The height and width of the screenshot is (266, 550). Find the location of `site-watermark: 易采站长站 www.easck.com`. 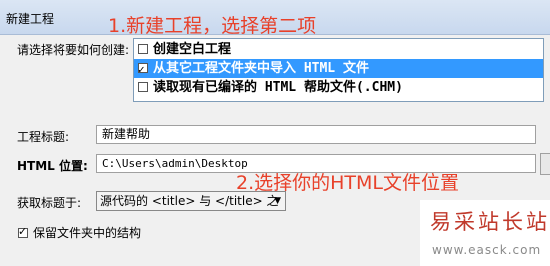

site-watermark: 易采站长站 www.easck.com is located at coordinates (485, 233).